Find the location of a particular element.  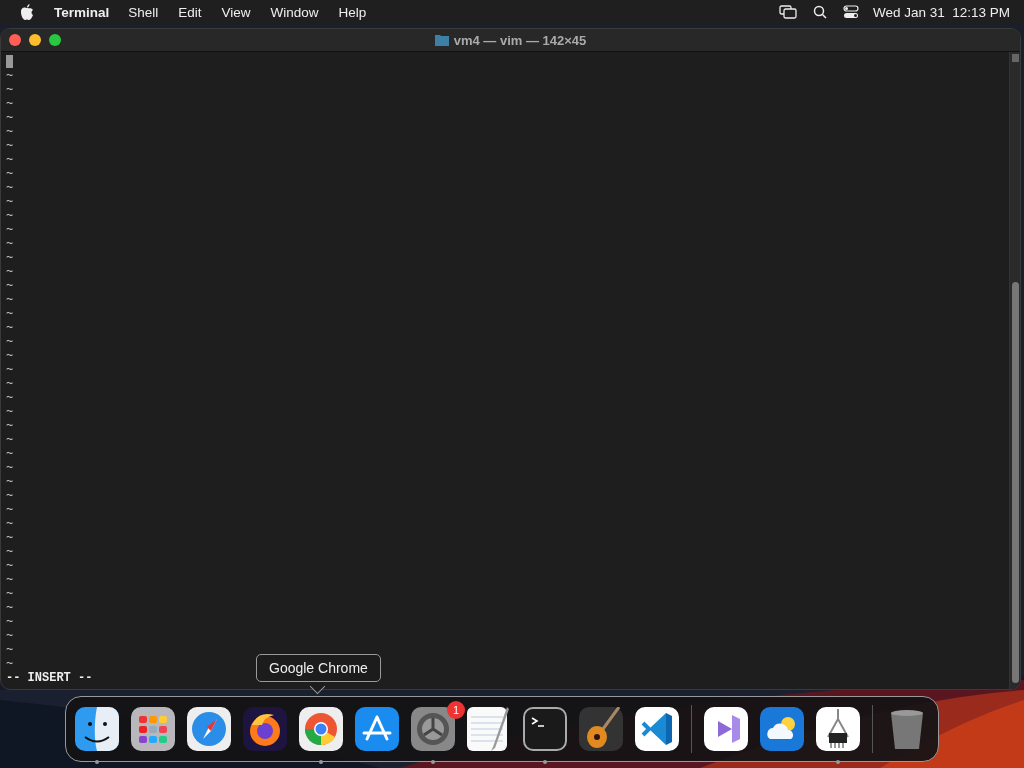

control-center-icon is located at coordinates (850, 12).